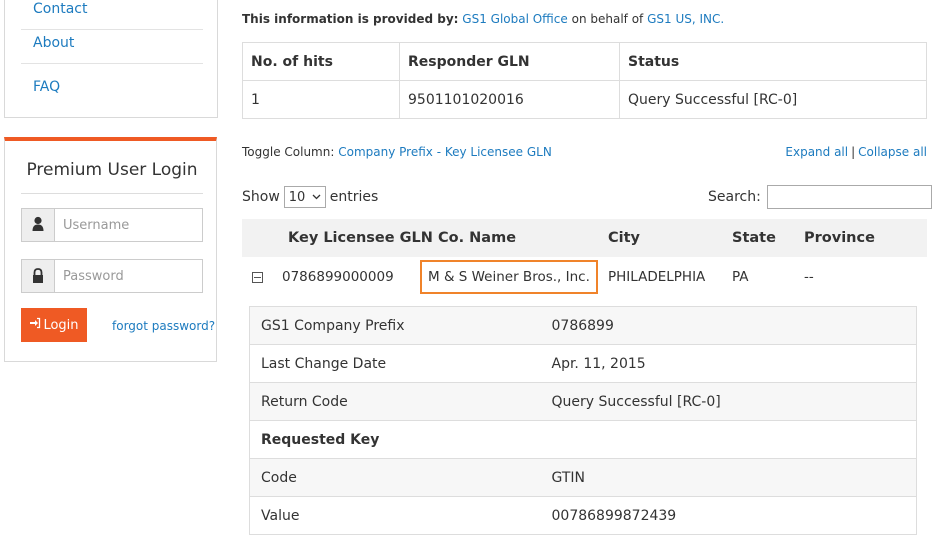 This screenshot has width=936, height=535. What do you see at coordinates (163, 326) in the screenshot?
I see `forgot-password-link: forgot password?` at bounding box center [163, 326].